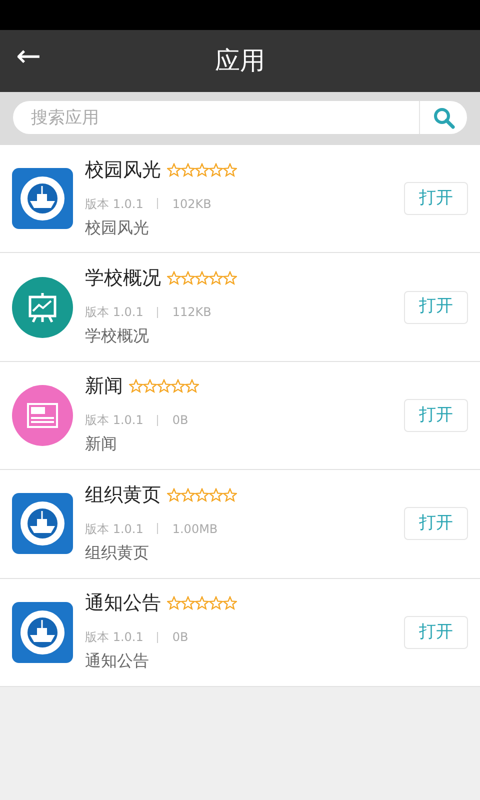  What do you see at coordinates (117, 336) in the screenshot?
I see `app-description: 学校概况` at bounding box center [117, 336].